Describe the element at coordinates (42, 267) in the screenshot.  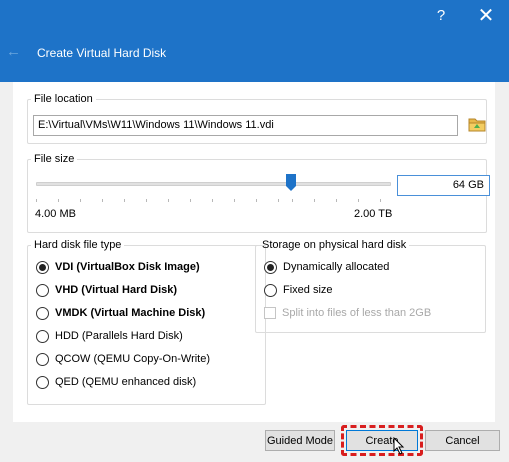
I see `vdi-radio` at that location.